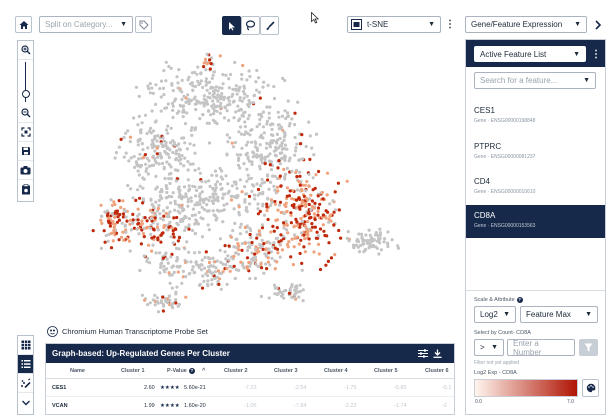  What do you see at coordinates (204, 371) in the screenshot?
I see `sort-ascending-icon: ^` at bounding box center [204, 371].